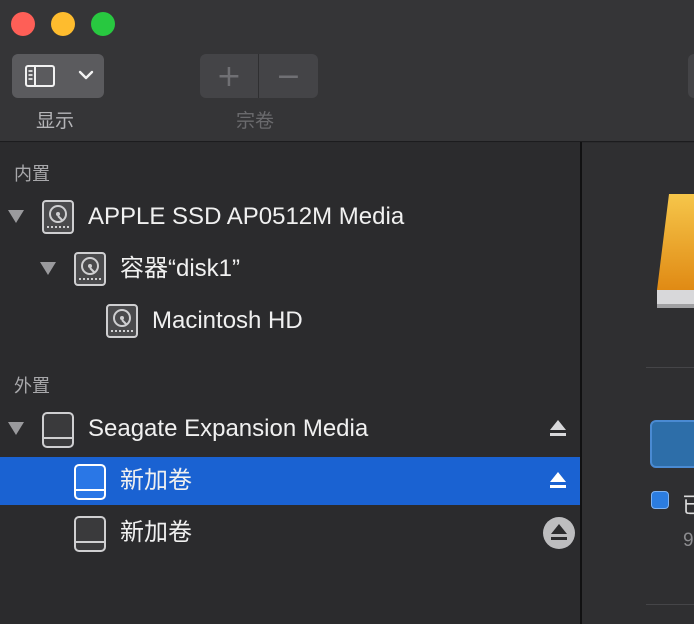 This screenshot has width=694, height=624. I want to click on sidebar-item-container-disk1: 容器“disk1”, so click(290, 269).